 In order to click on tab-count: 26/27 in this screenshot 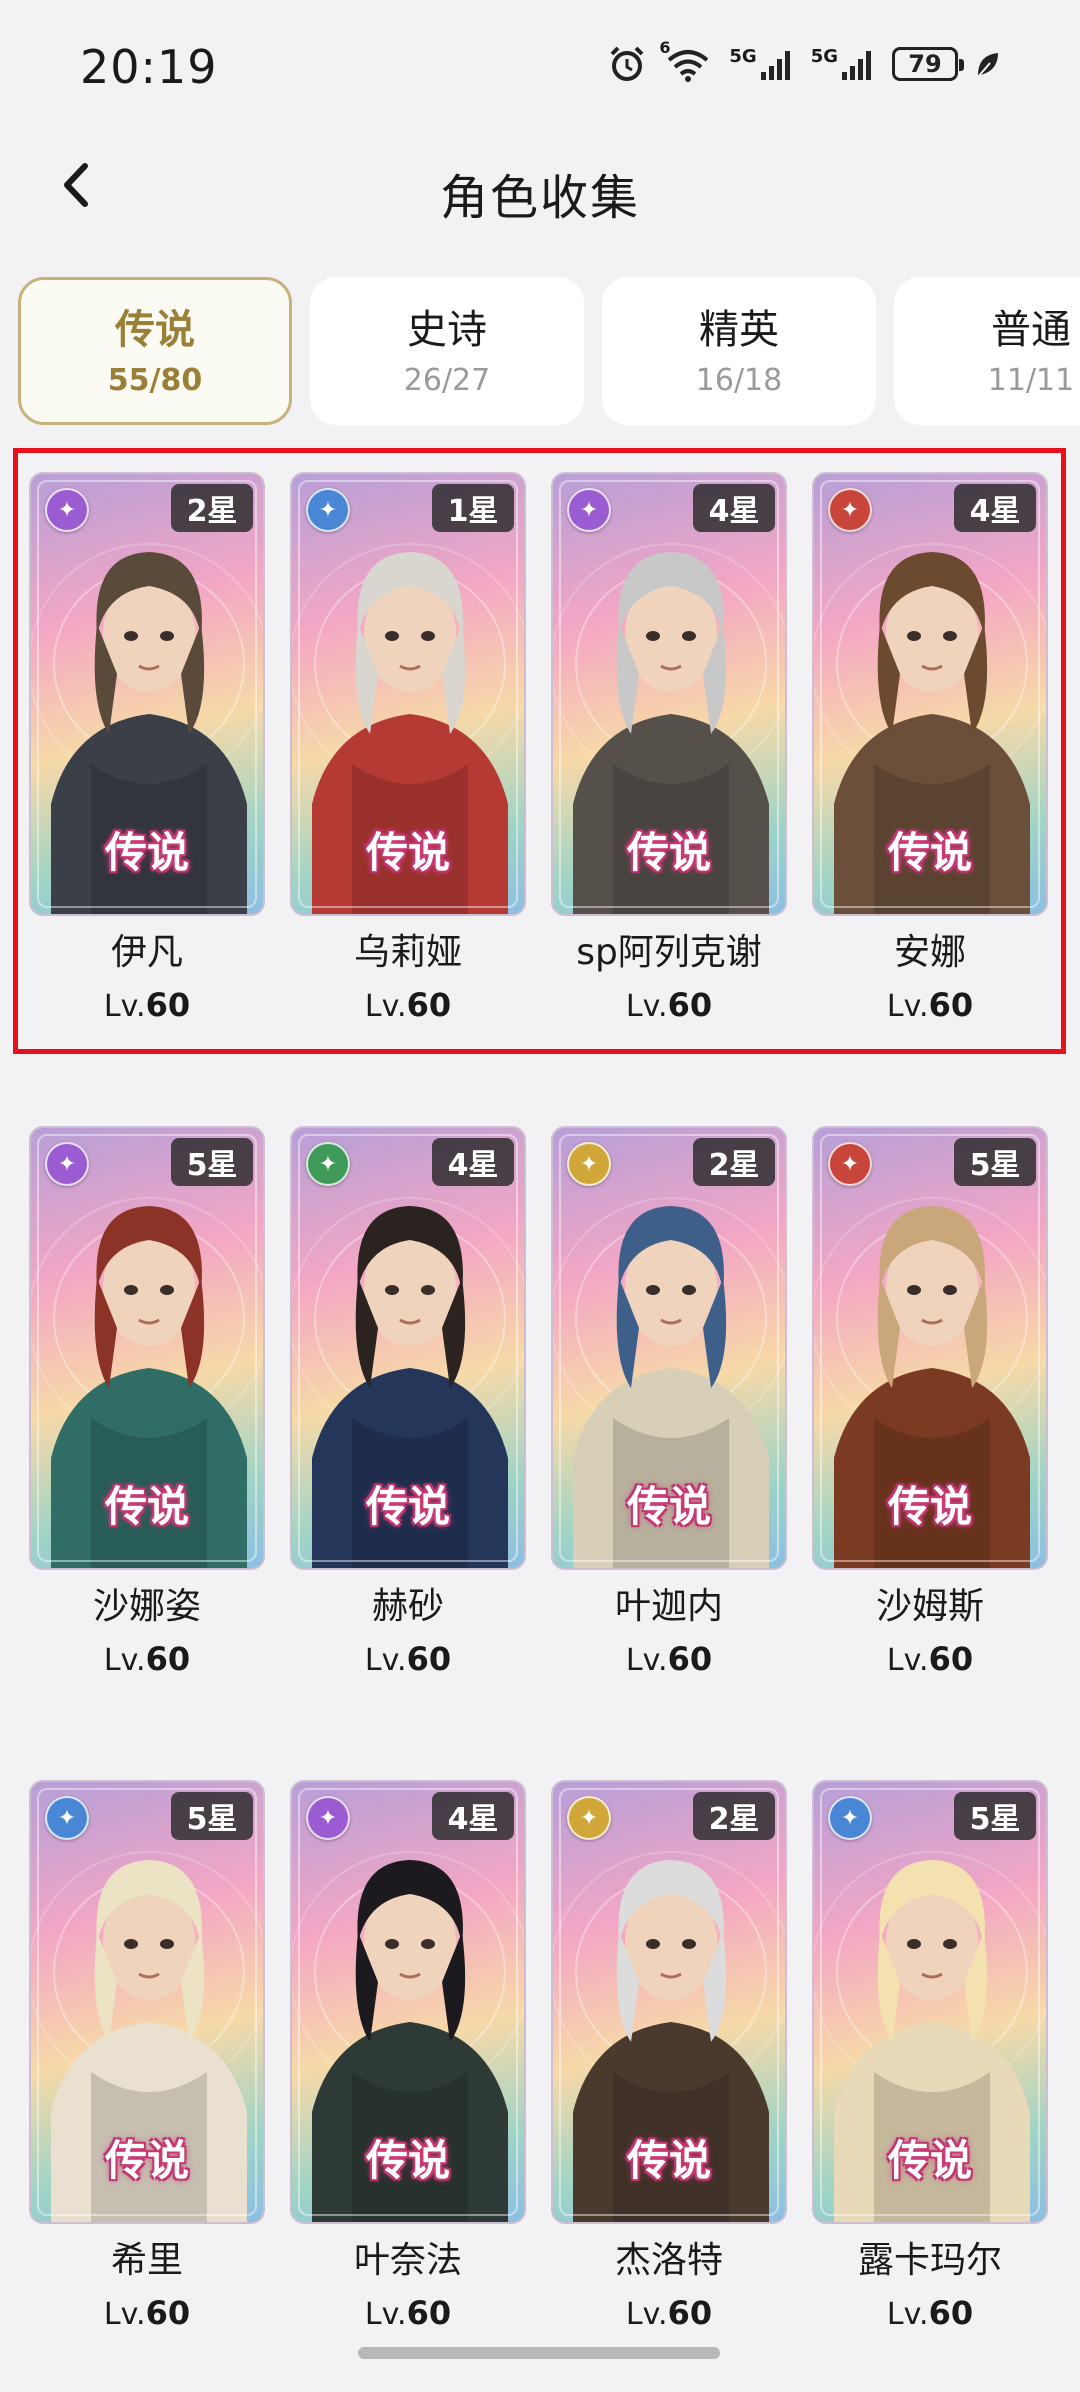, I will do `click(447, 380)`.